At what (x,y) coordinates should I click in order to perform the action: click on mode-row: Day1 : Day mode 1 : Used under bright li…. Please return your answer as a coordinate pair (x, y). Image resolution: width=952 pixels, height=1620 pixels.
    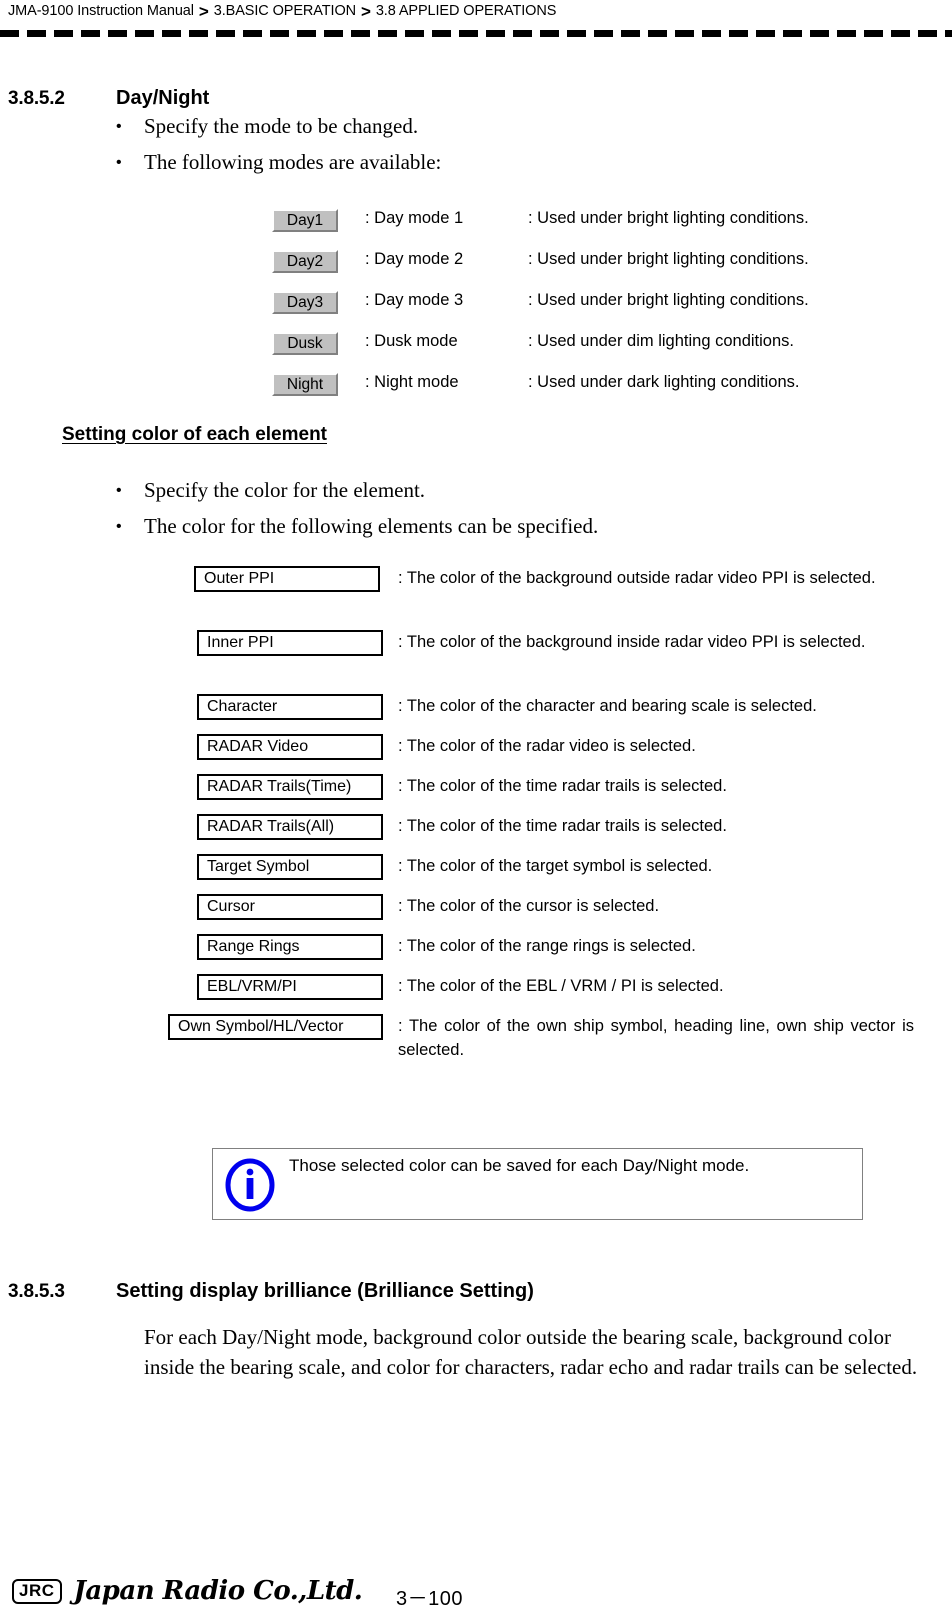
    Looking at the image, I should click on (582, 226).